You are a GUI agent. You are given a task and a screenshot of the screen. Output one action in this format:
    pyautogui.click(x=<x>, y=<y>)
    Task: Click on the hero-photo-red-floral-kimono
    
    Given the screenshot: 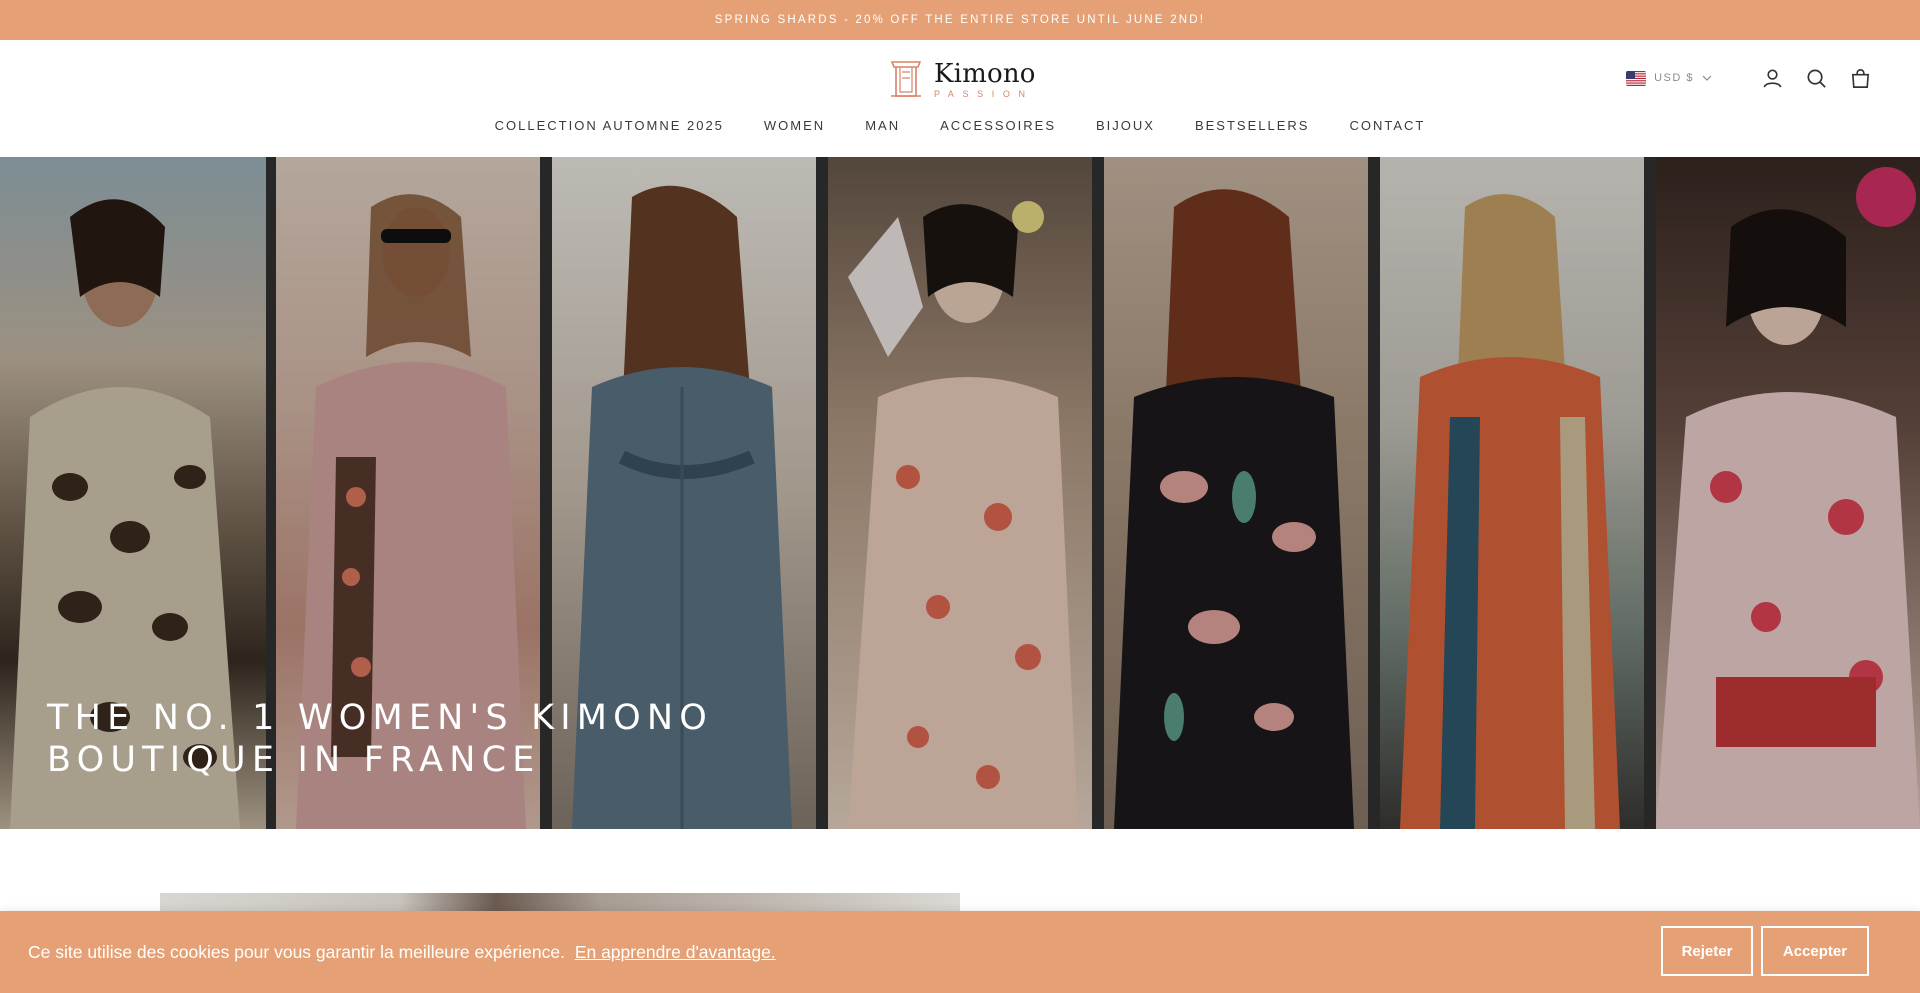 What is the action you would take?
    pyautogui.click(x=1788, y=493)
    